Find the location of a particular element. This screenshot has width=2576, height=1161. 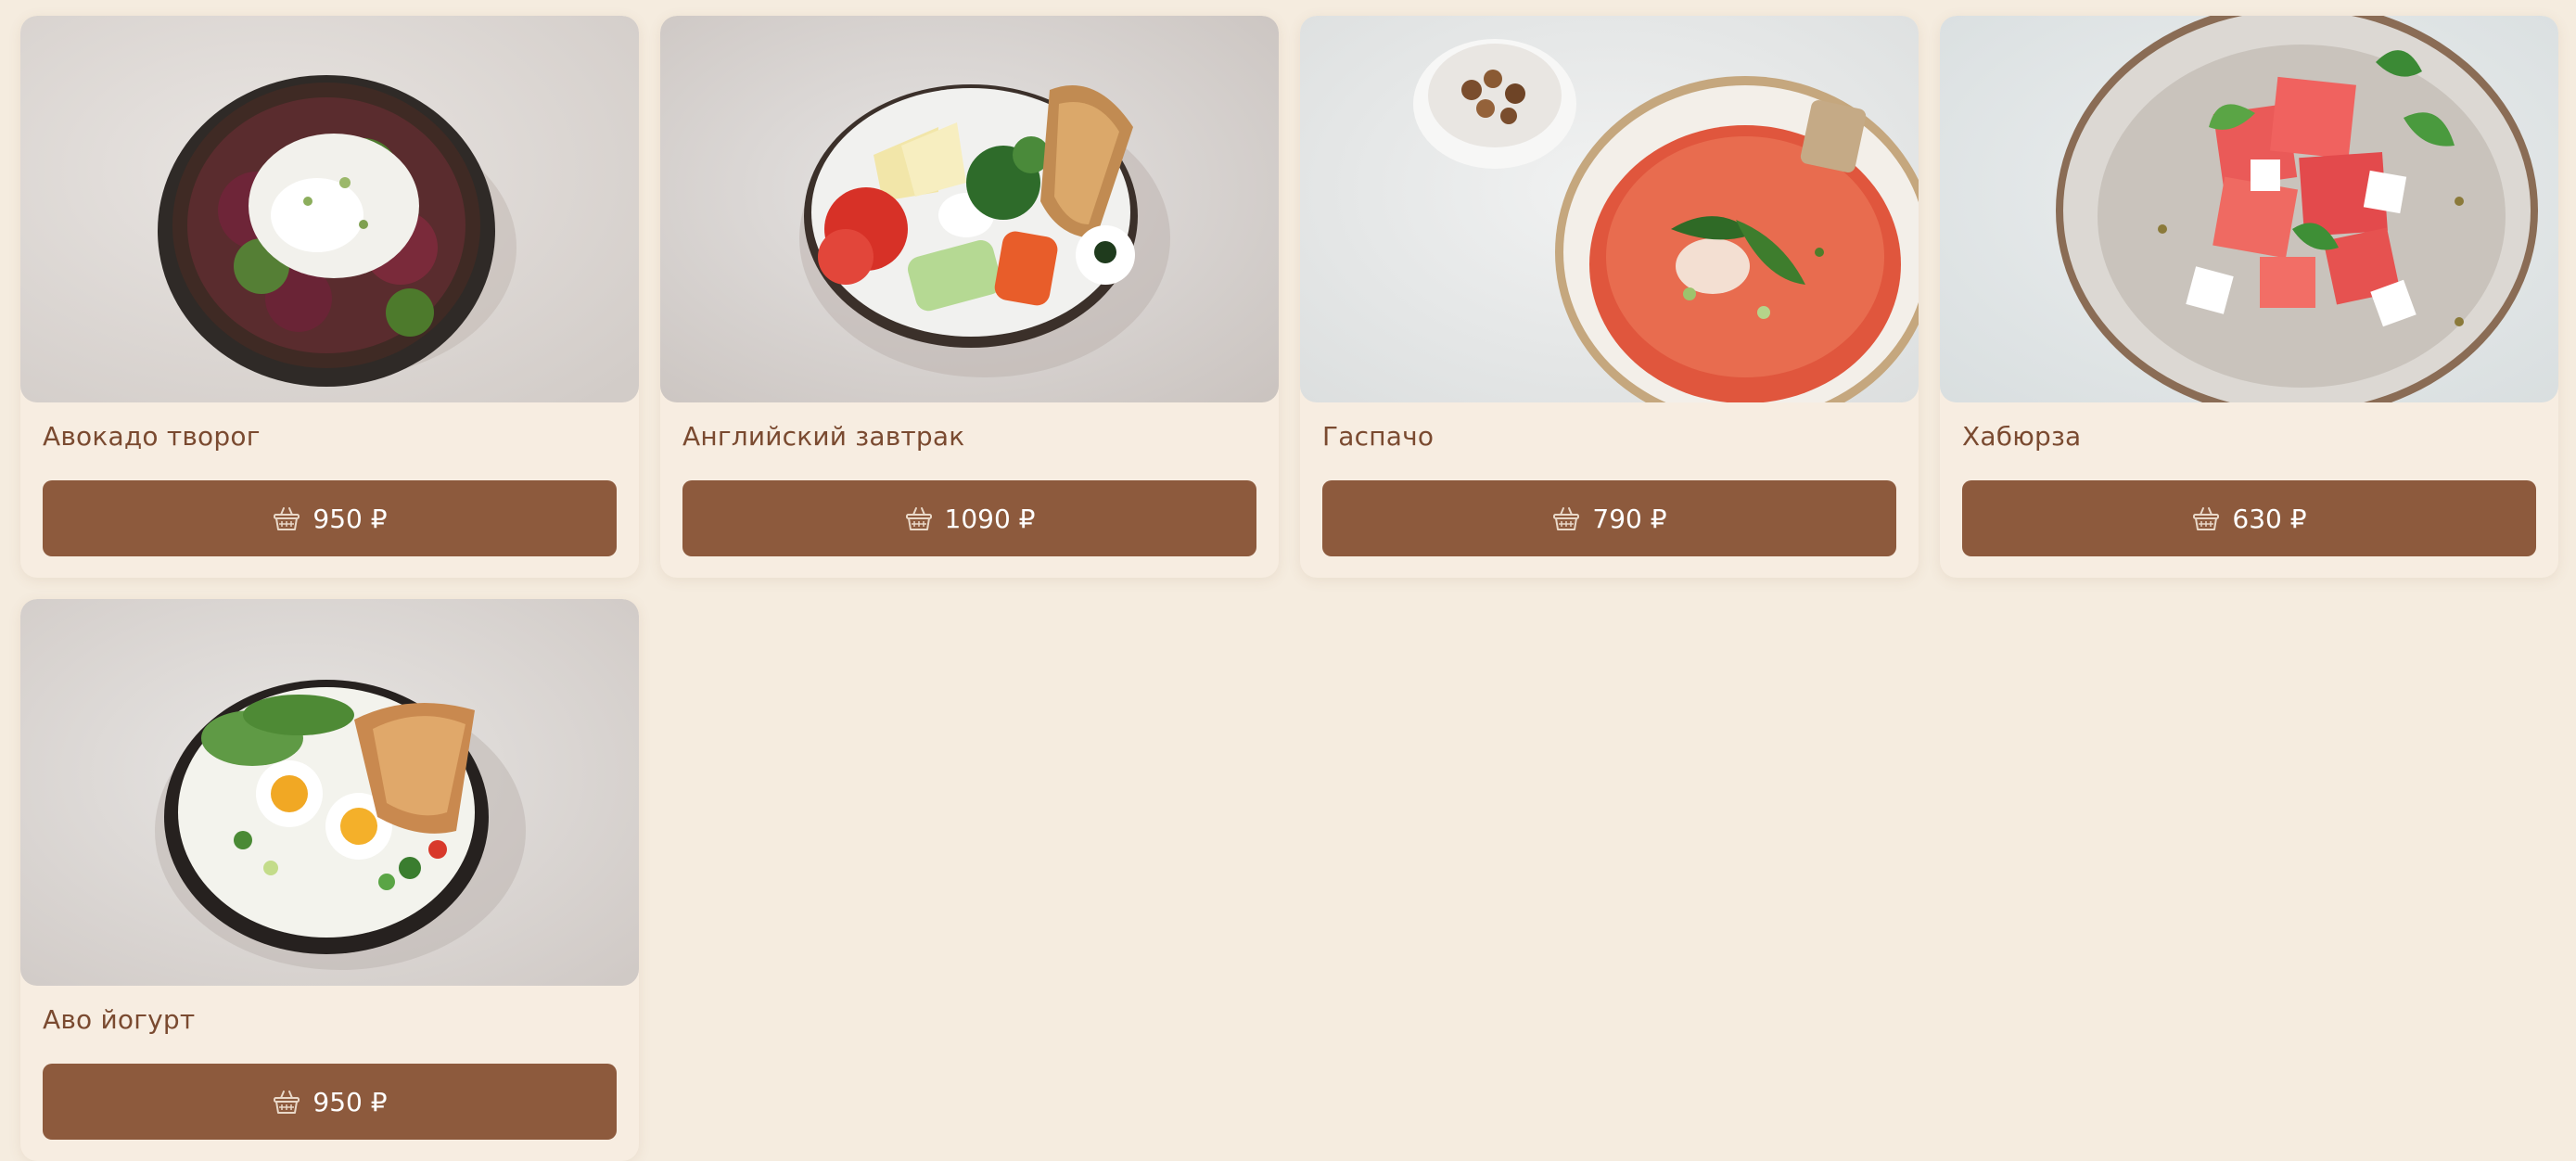

add-to-cart-button: 1090 ₽ is located at coordinates (969, 518).